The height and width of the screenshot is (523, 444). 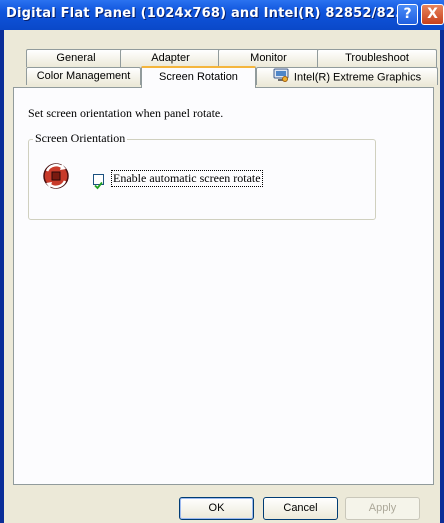 What do you see at coordinates (98, 185) in the screenshot?
I see `checkmark-icon` at bounding box center [98, 185].